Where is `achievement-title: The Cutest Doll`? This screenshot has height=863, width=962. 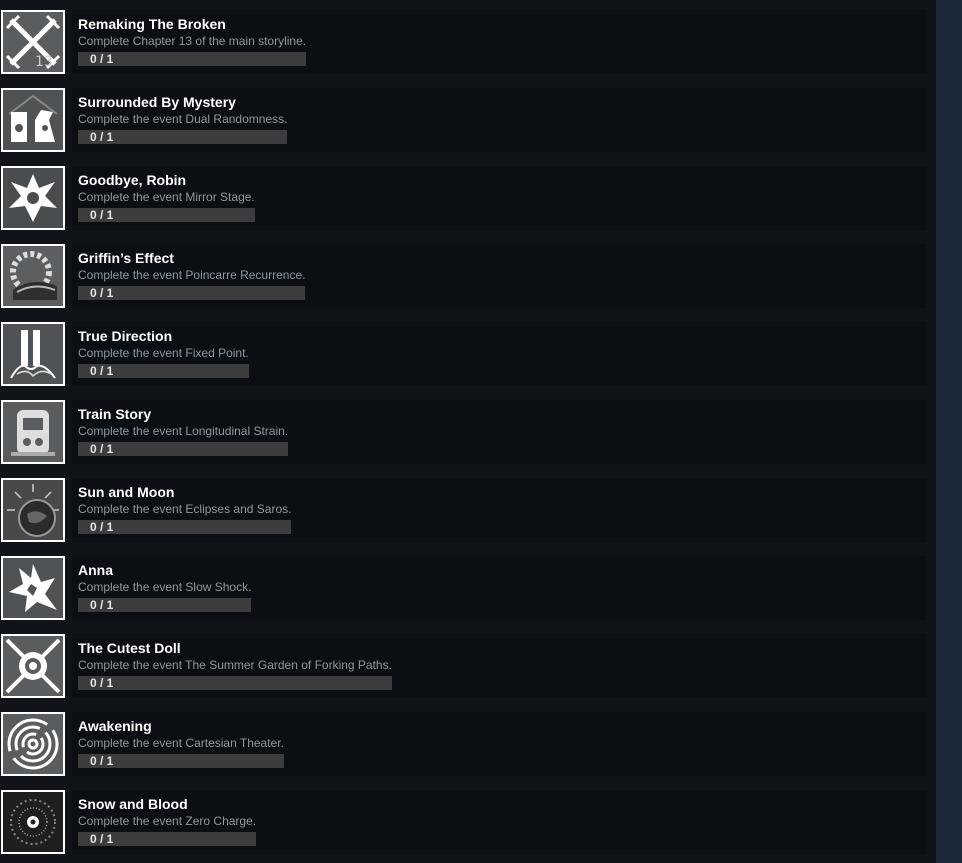
achievement-title: The Cutest Doll is located at coordinates (129, 648).